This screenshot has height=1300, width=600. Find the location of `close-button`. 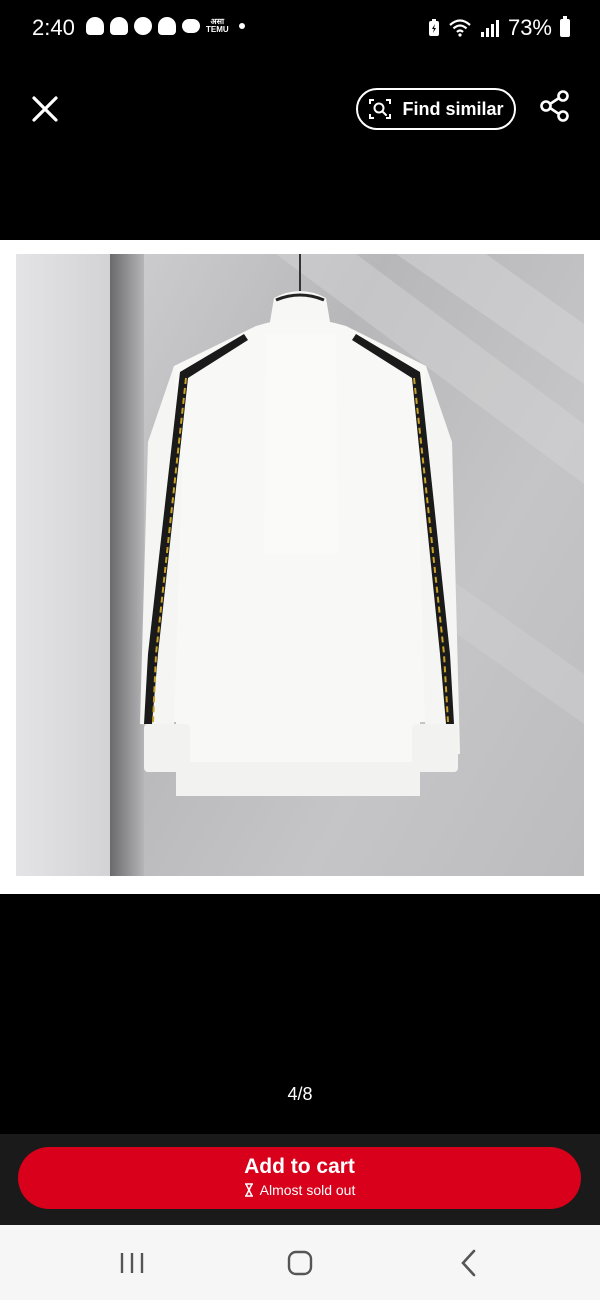

close-button is located at coordinates (45, 109).